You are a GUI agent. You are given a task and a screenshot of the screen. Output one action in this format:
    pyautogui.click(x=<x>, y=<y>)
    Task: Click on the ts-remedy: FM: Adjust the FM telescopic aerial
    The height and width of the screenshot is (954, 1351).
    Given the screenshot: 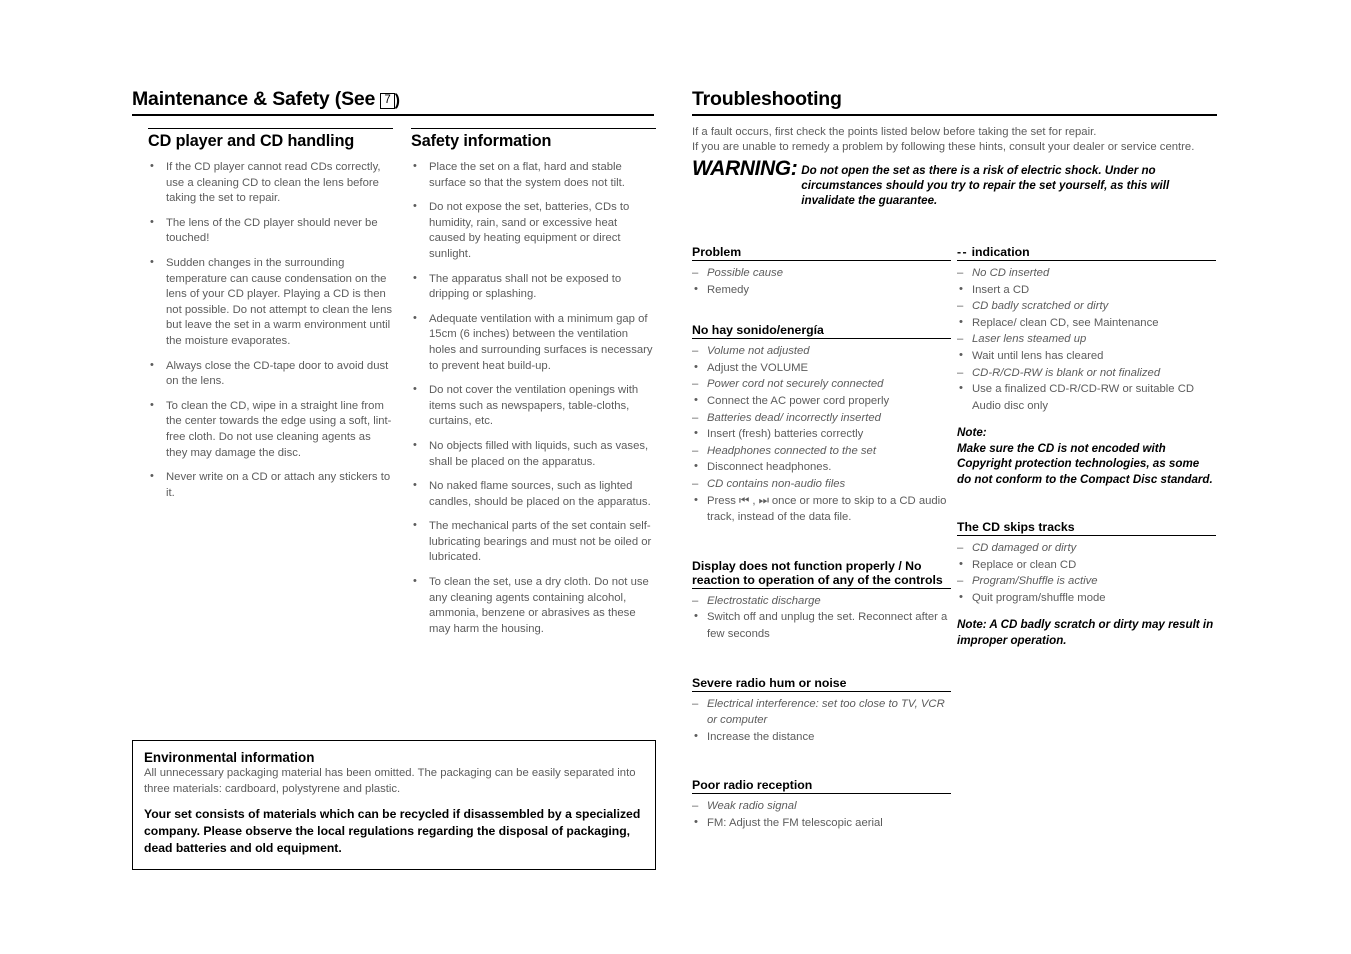 What is the action you would take?
    pyautogui.click(x=821, y=823)
    